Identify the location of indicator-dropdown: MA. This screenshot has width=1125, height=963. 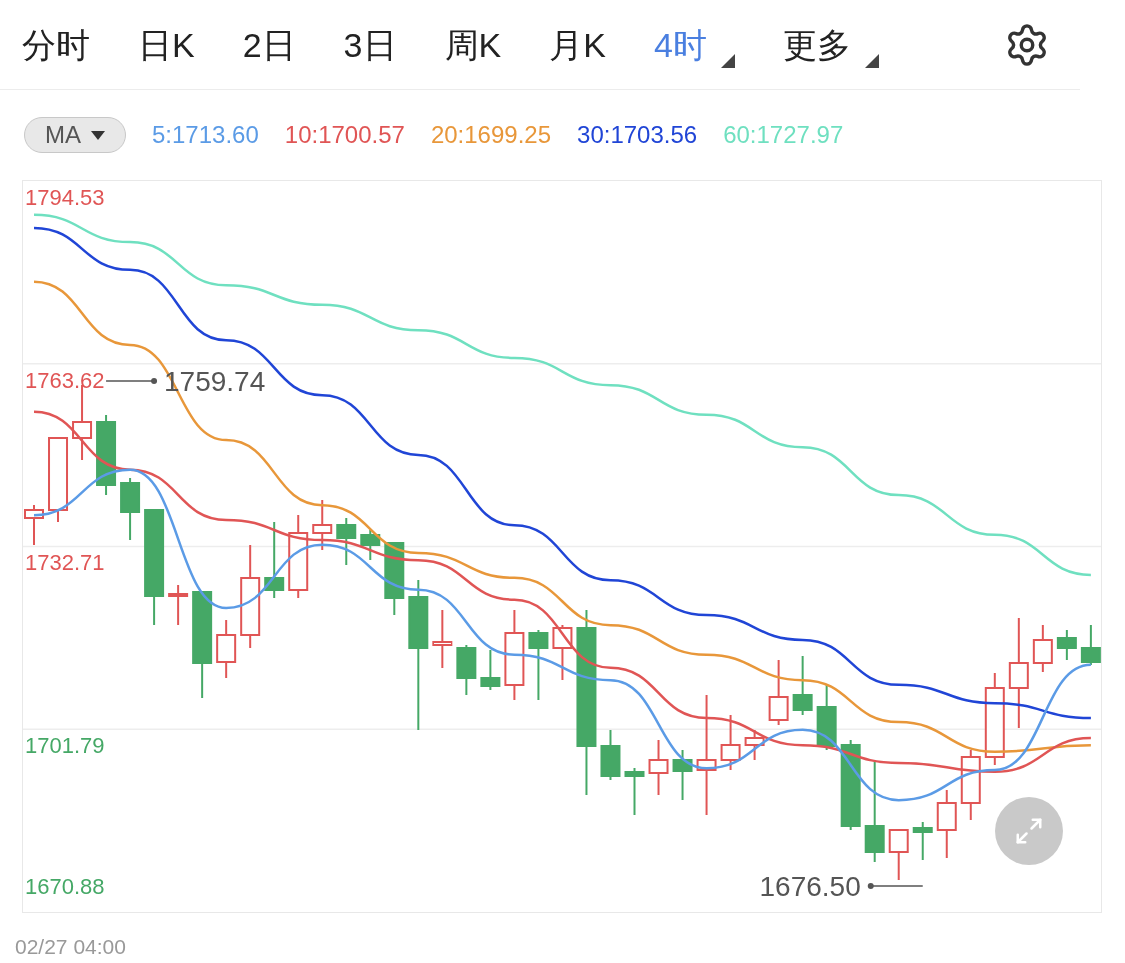
(75, 135).